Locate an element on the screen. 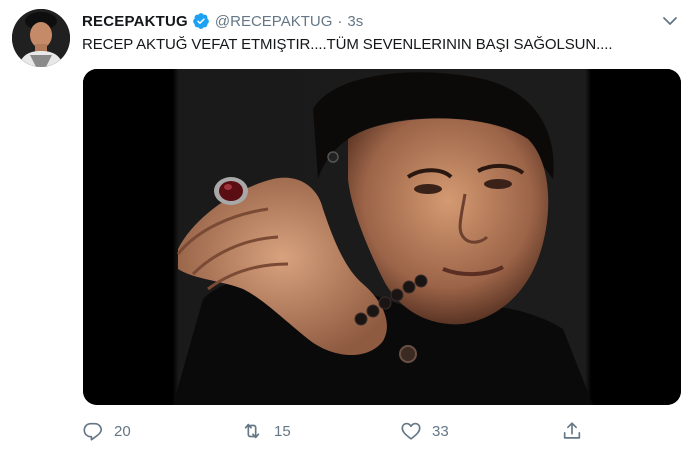 The height and width of the screenshot is (452, 700). display-name: RECEPAKTUG is located at coordinates (135, 21).